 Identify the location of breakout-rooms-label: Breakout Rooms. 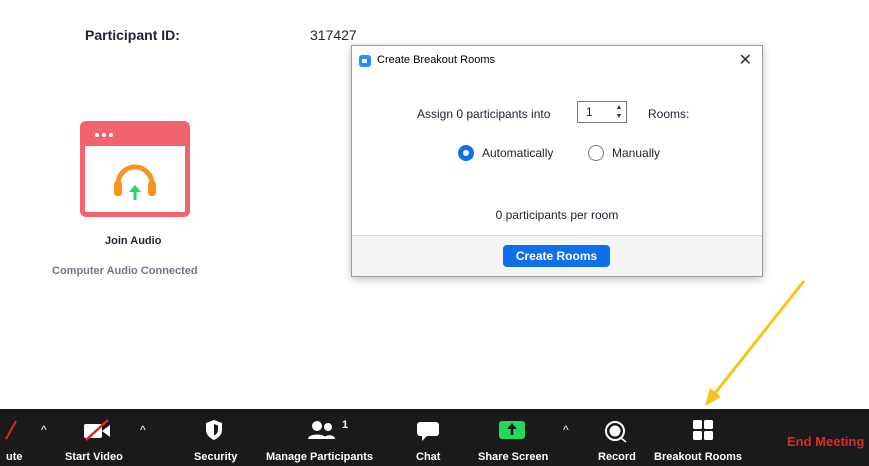
(698, 457).